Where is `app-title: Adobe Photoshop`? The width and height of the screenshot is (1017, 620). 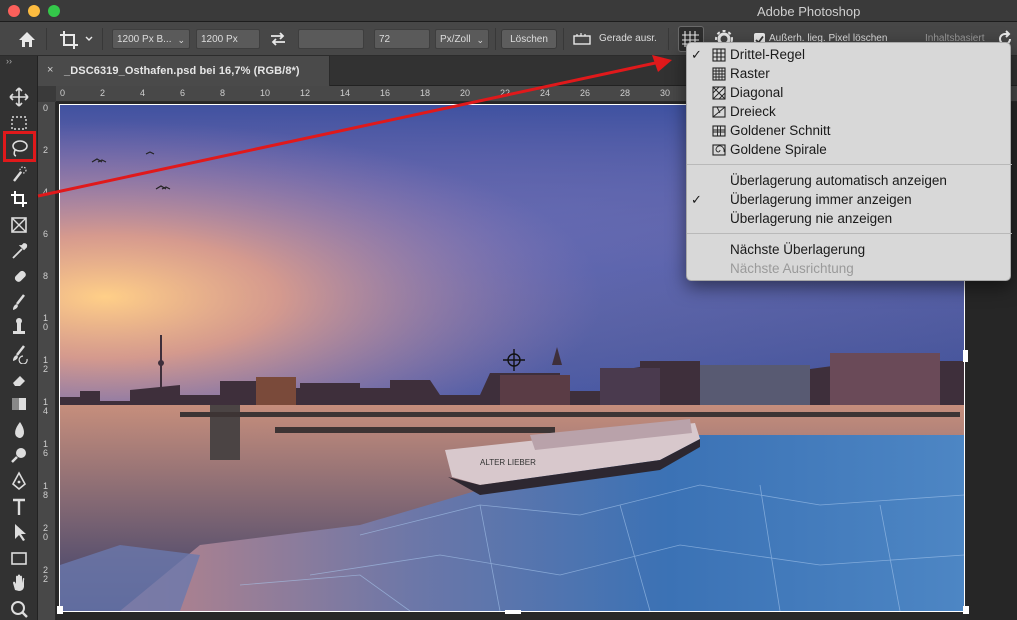
app-title: Adobe Photoshop is located at coordinates (809, 11).